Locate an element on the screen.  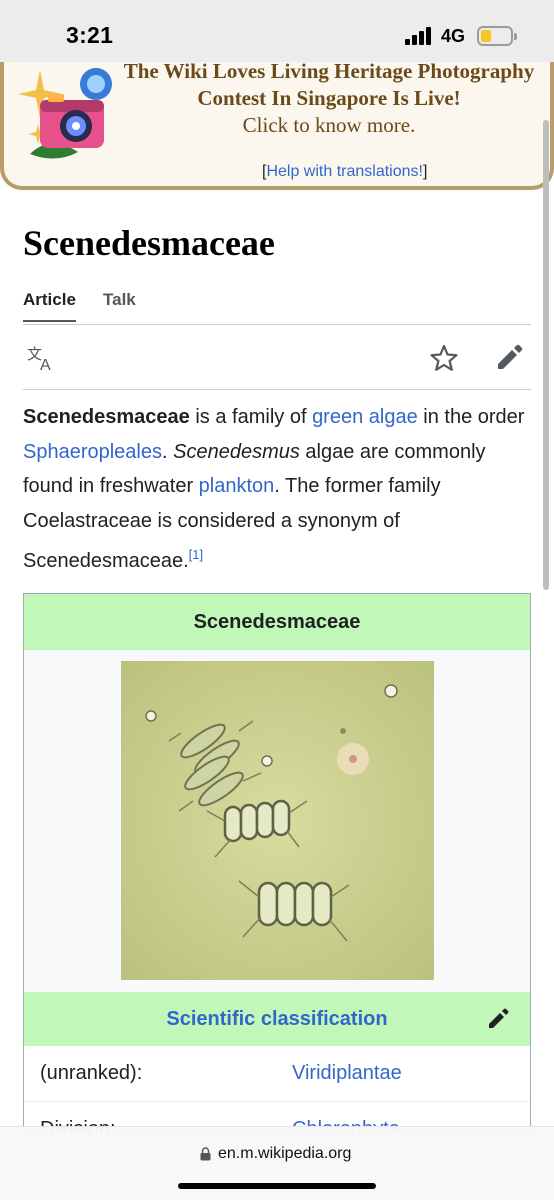
link-plankton: plankton is located at coordinates (237, 486).